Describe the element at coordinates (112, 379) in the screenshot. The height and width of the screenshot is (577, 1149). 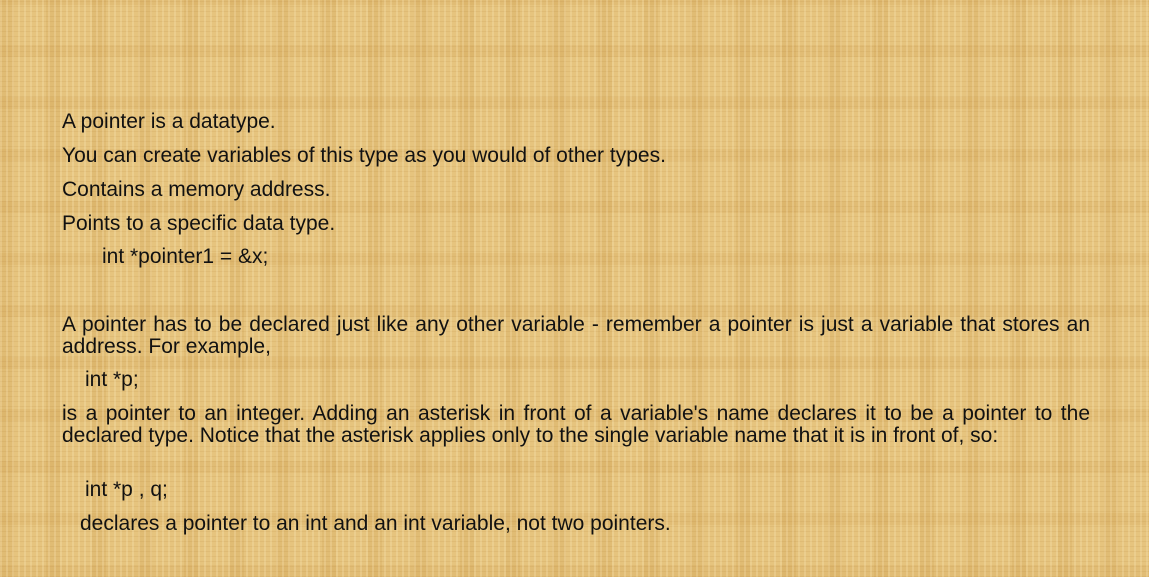
I see `code-example-p: int *p;` at that location.